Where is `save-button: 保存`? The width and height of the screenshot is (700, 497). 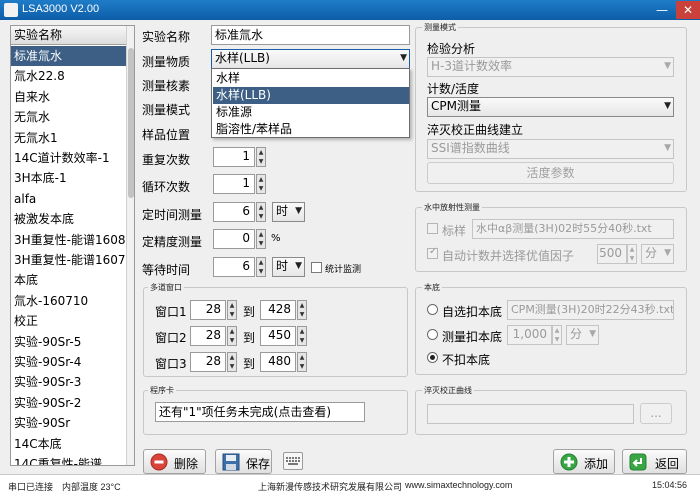 save-button: 保存 is located at coordinates (243, 461).